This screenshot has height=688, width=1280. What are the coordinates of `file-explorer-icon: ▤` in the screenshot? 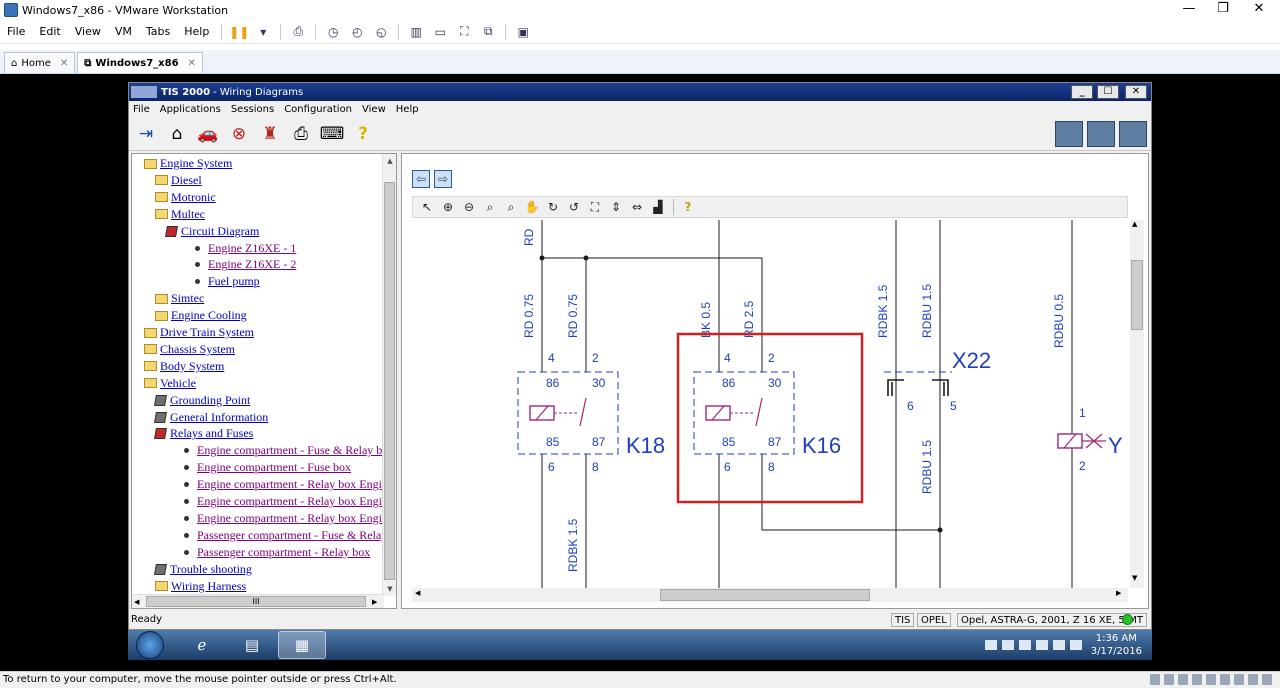 It's located at (252, 645).